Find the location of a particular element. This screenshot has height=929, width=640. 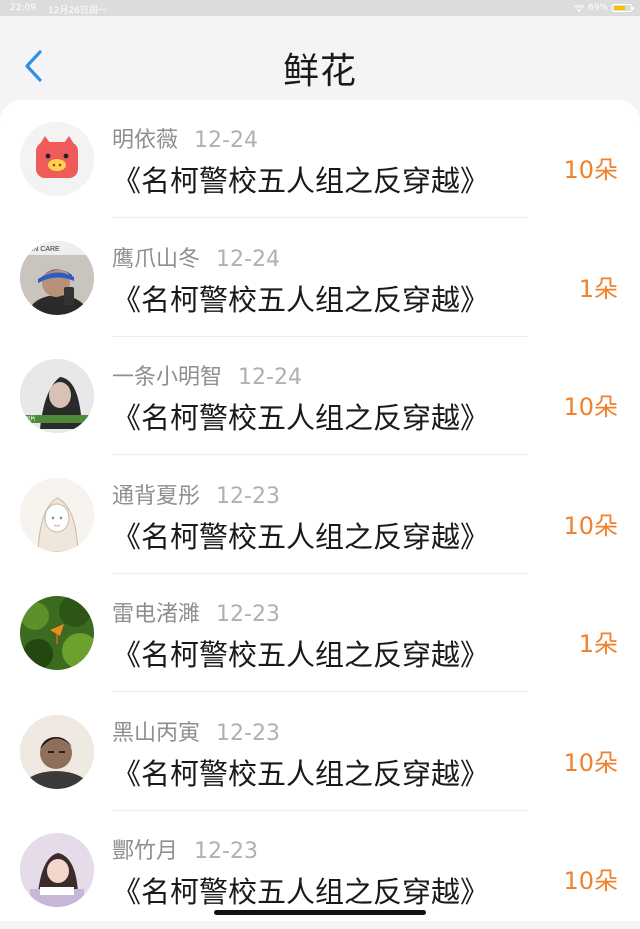

list-item: 图片 一条小明智 12-24 《名柯警校五人组之反穿越》 10朵 is located at coordinates (320, 396).